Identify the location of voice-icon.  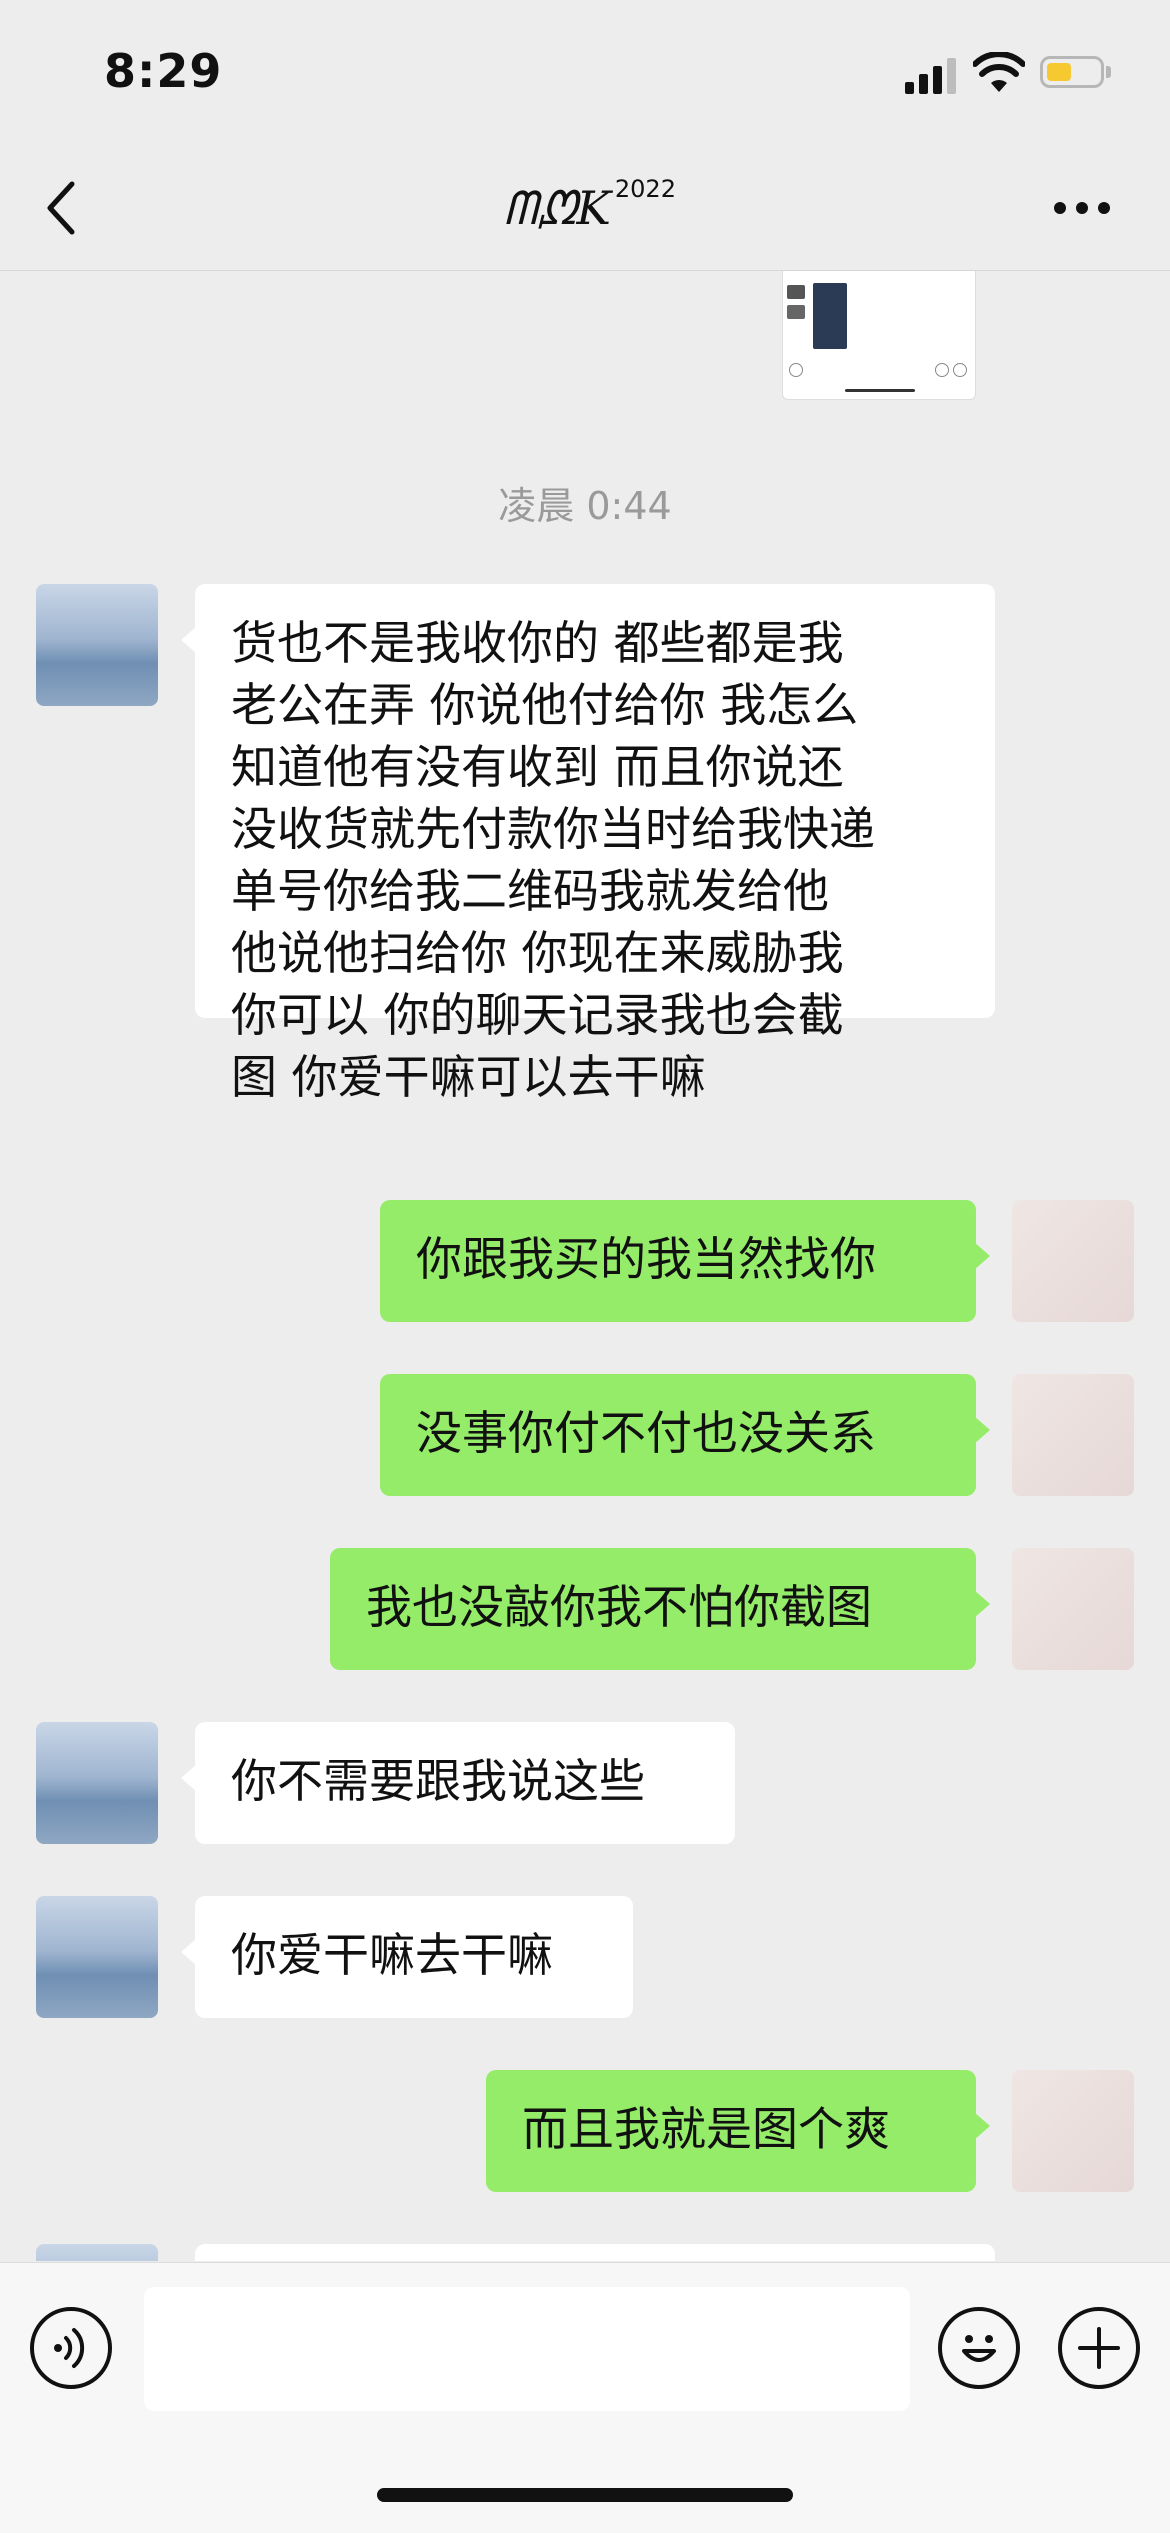
(69, 2348).